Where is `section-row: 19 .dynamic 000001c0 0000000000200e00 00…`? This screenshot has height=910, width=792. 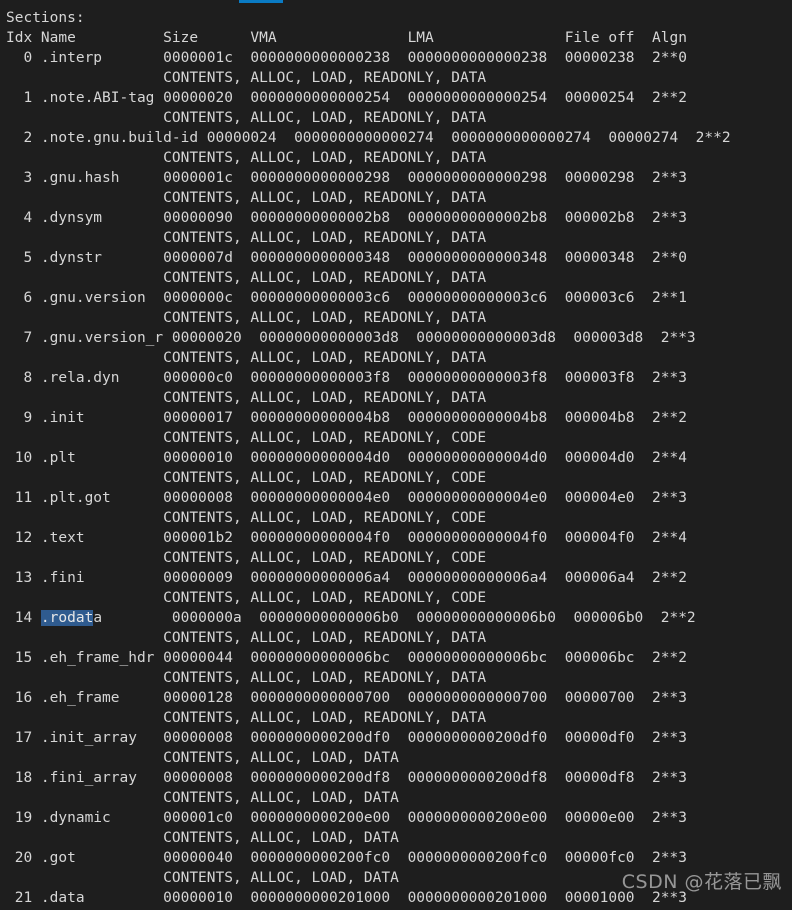 section-row: 19 .dynamic 000001c0 0000000000200e00 00… is located at coordinates (399, 818).